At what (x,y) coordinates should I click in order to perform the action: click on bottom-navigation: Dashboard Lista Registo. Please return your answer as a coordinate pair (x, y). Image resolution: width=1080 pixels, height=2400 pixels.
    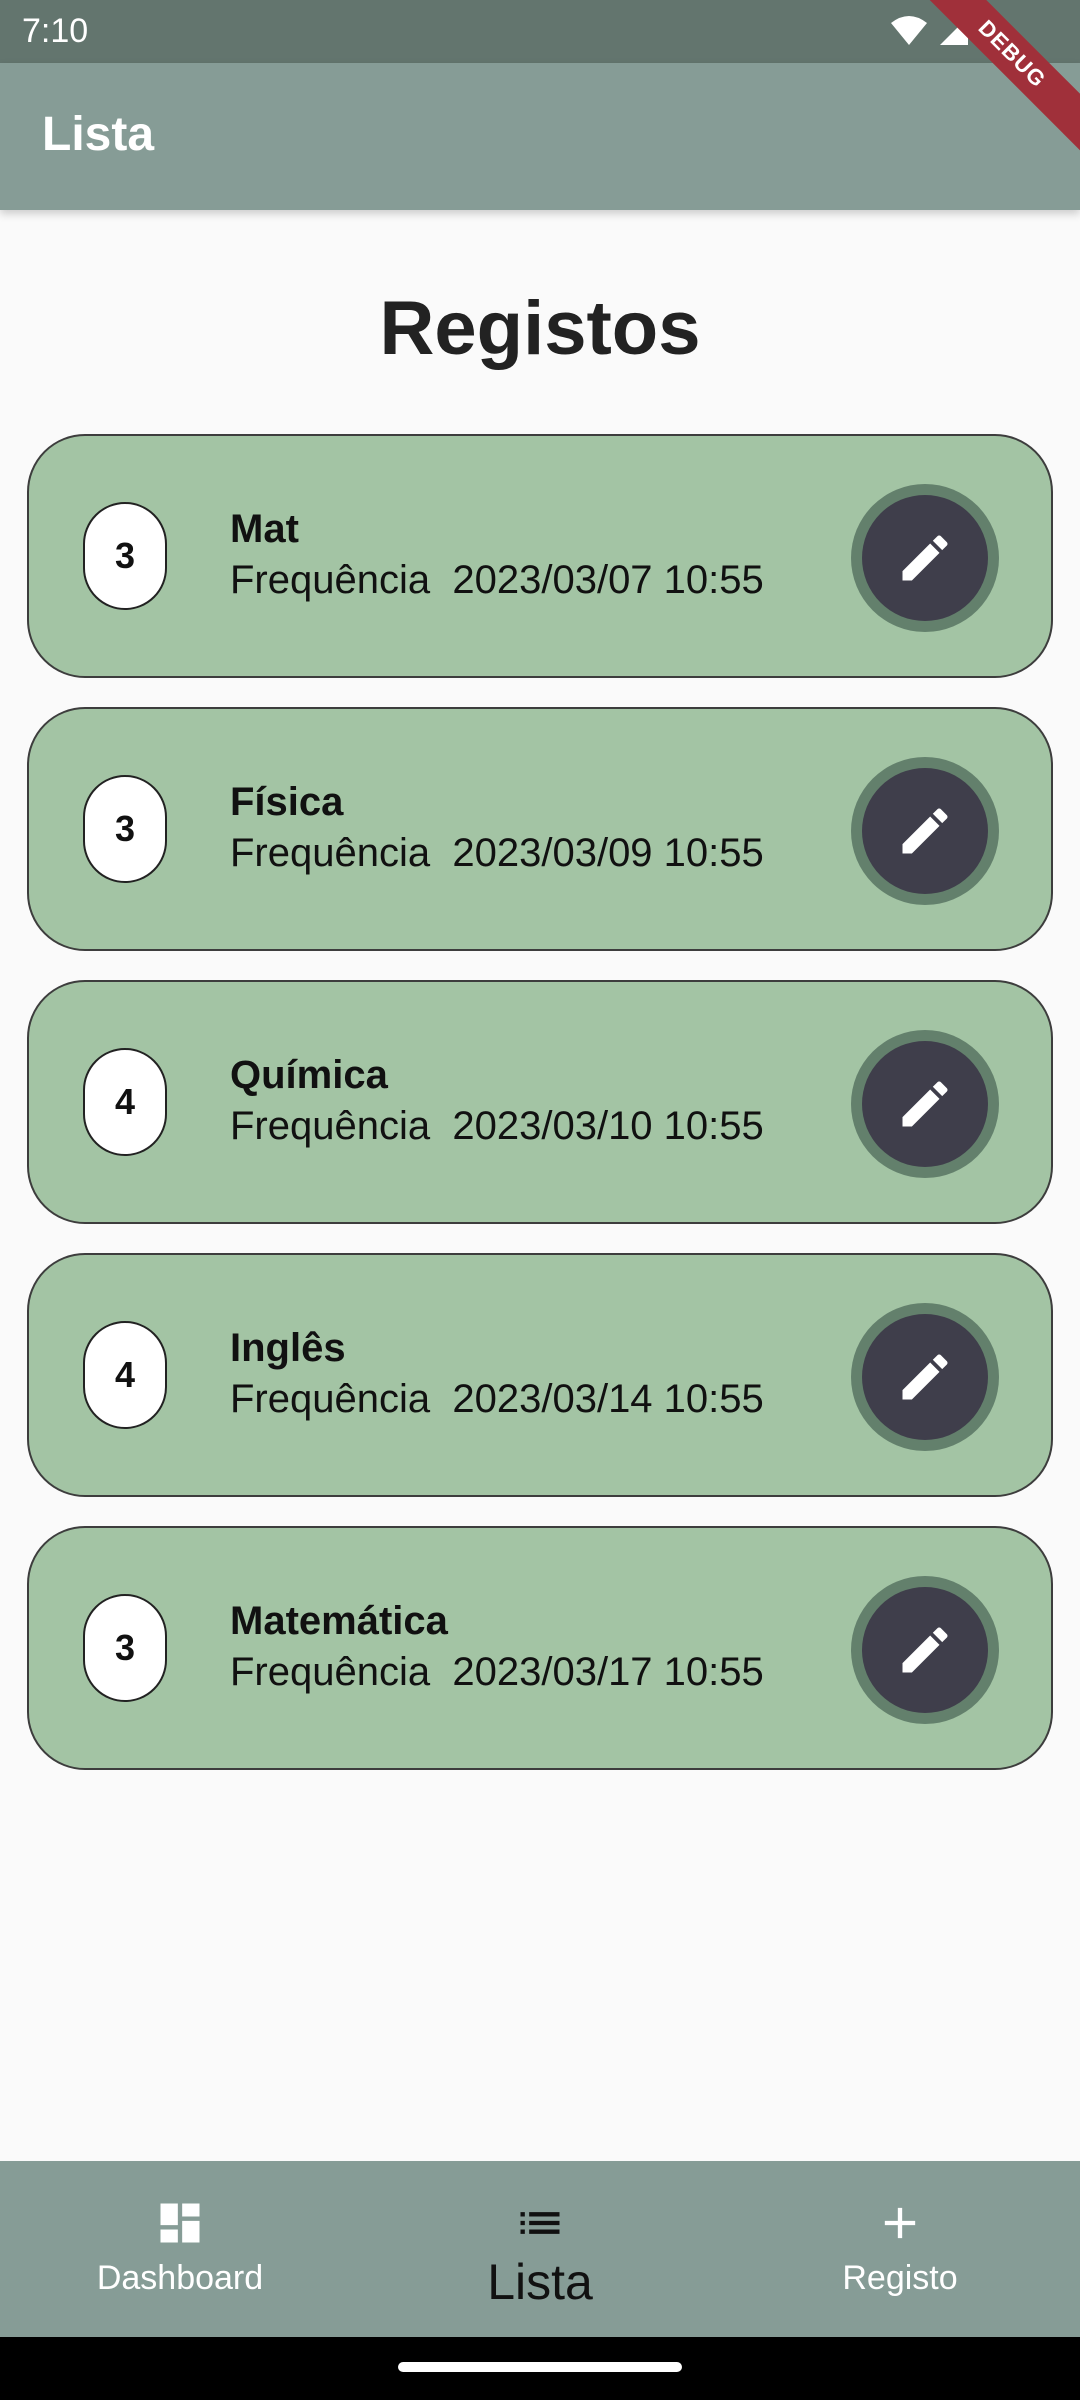
    Looking at the image, I should click on (540, 2249).